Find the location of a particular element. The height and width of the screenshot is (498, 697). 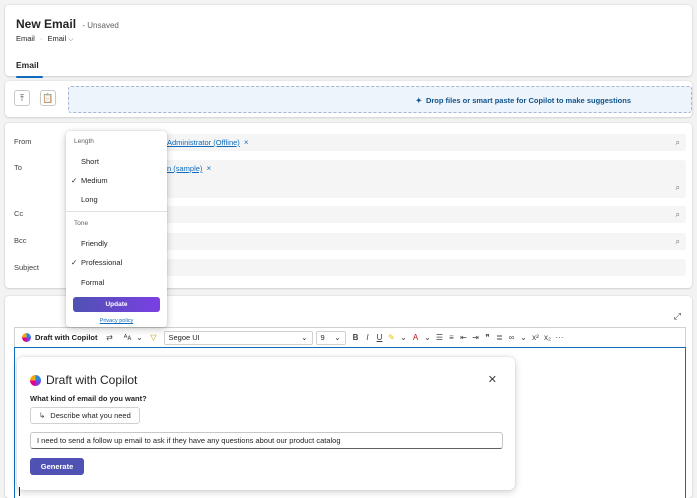

subject-field is located at coordinates (424, 267).